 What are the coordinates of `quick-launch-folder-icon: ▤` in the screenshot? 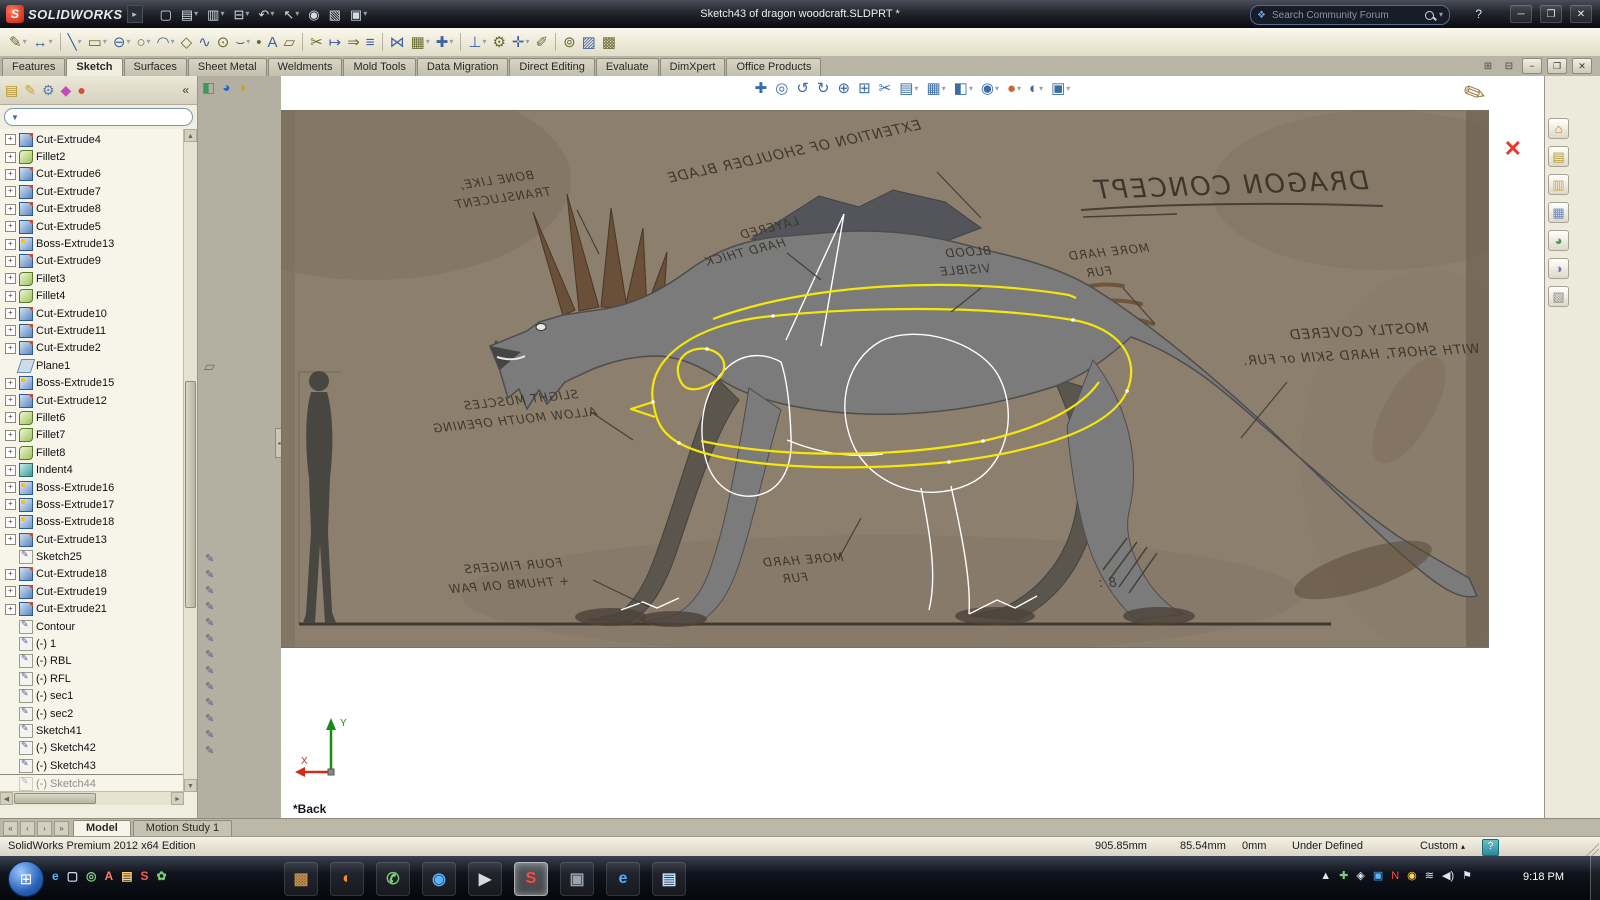 It's located at (126, 876).